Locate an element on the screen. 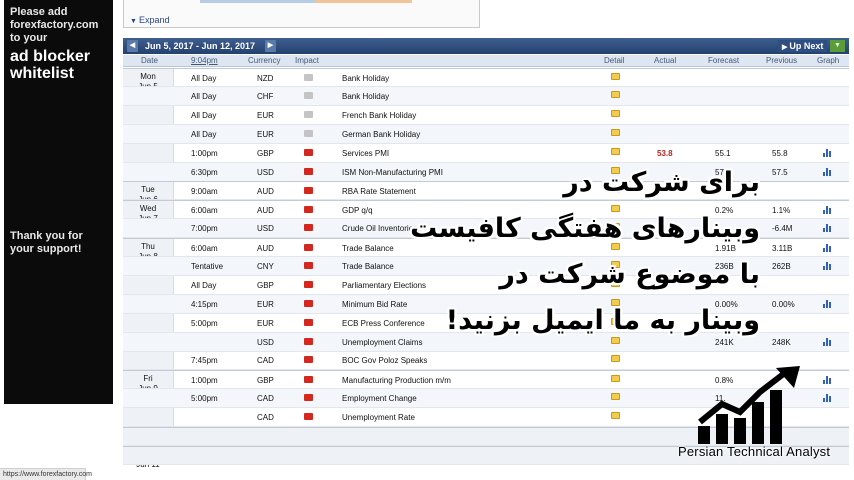 The width and height of the screenshot is (854, 480). event-title: German Bank Holiday is located at coordinates (381, 134).